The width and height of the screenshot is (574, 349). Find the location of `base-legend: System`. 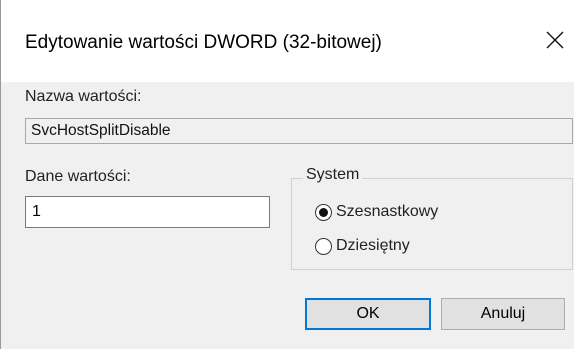

base-legend: System is located at coordinates (333, 175).